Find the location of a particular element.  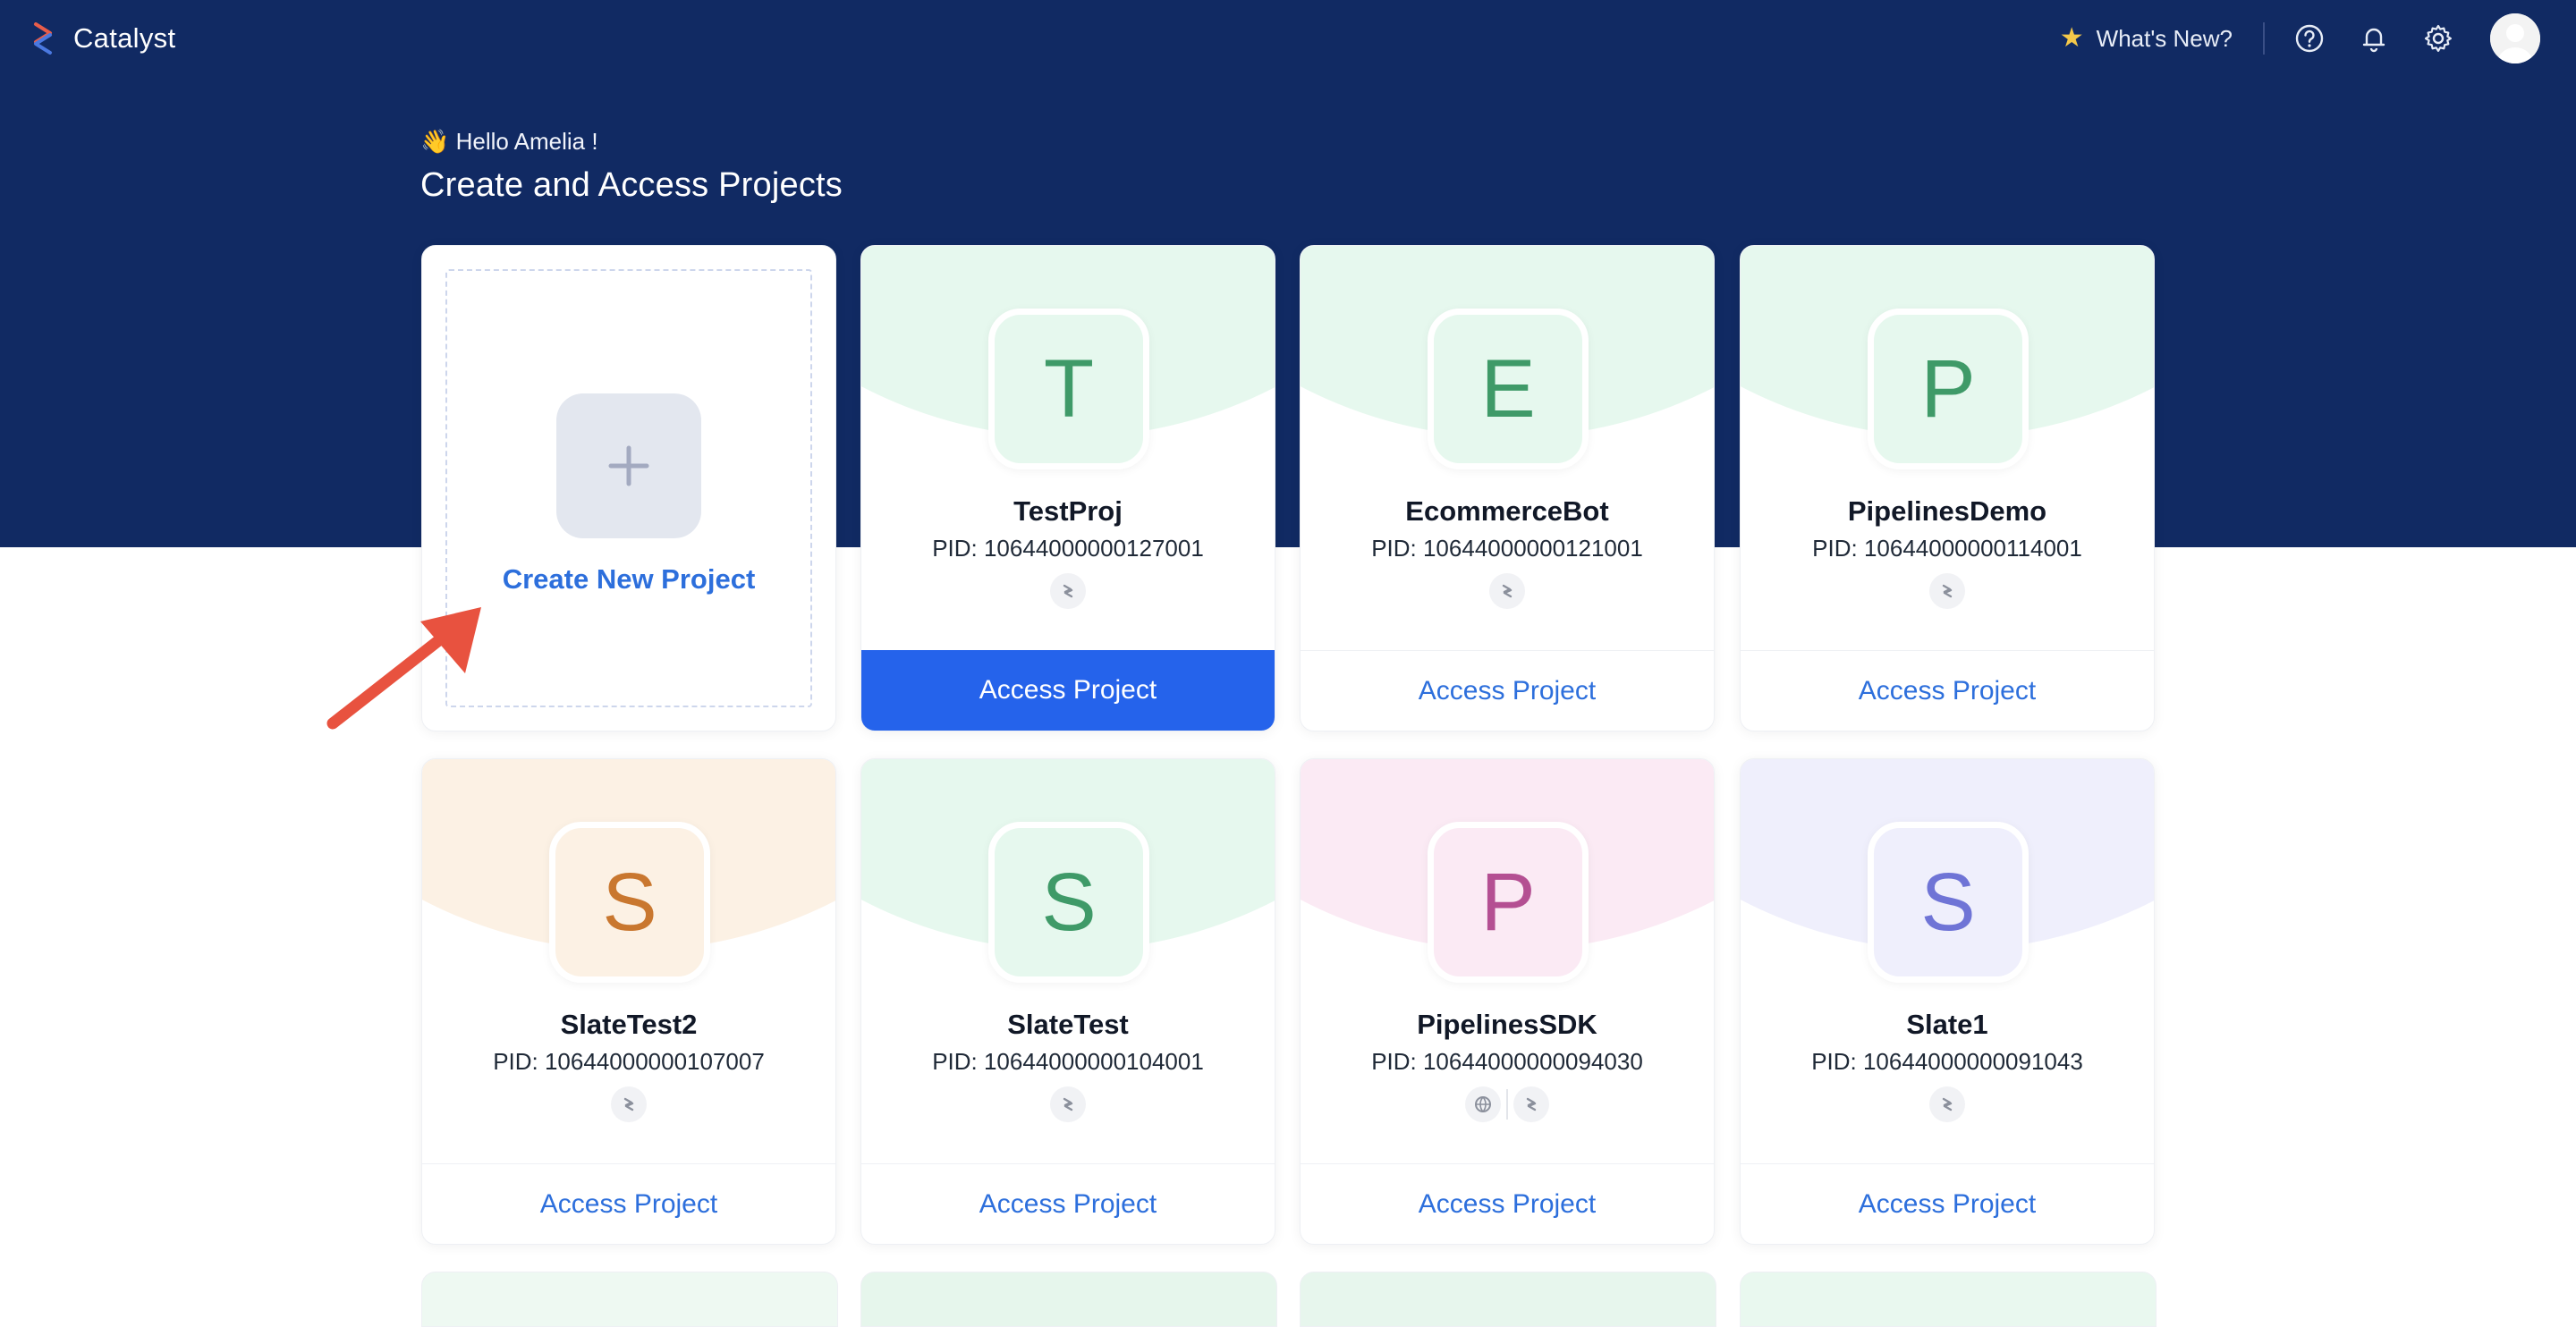

project-id: PID: 10644000000114001 is located at coordinates (1947, 548).